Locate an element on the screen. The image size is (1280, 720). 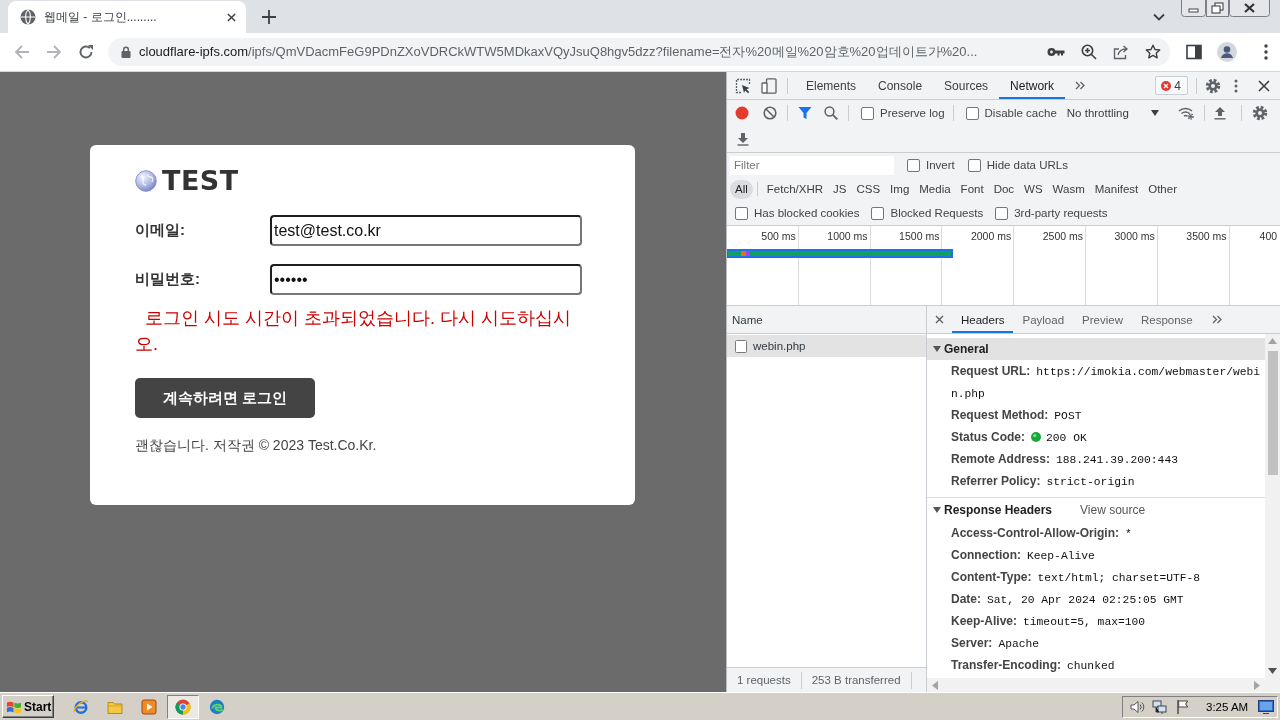
scroll-down-icon is located at coordinates (1272, 671).